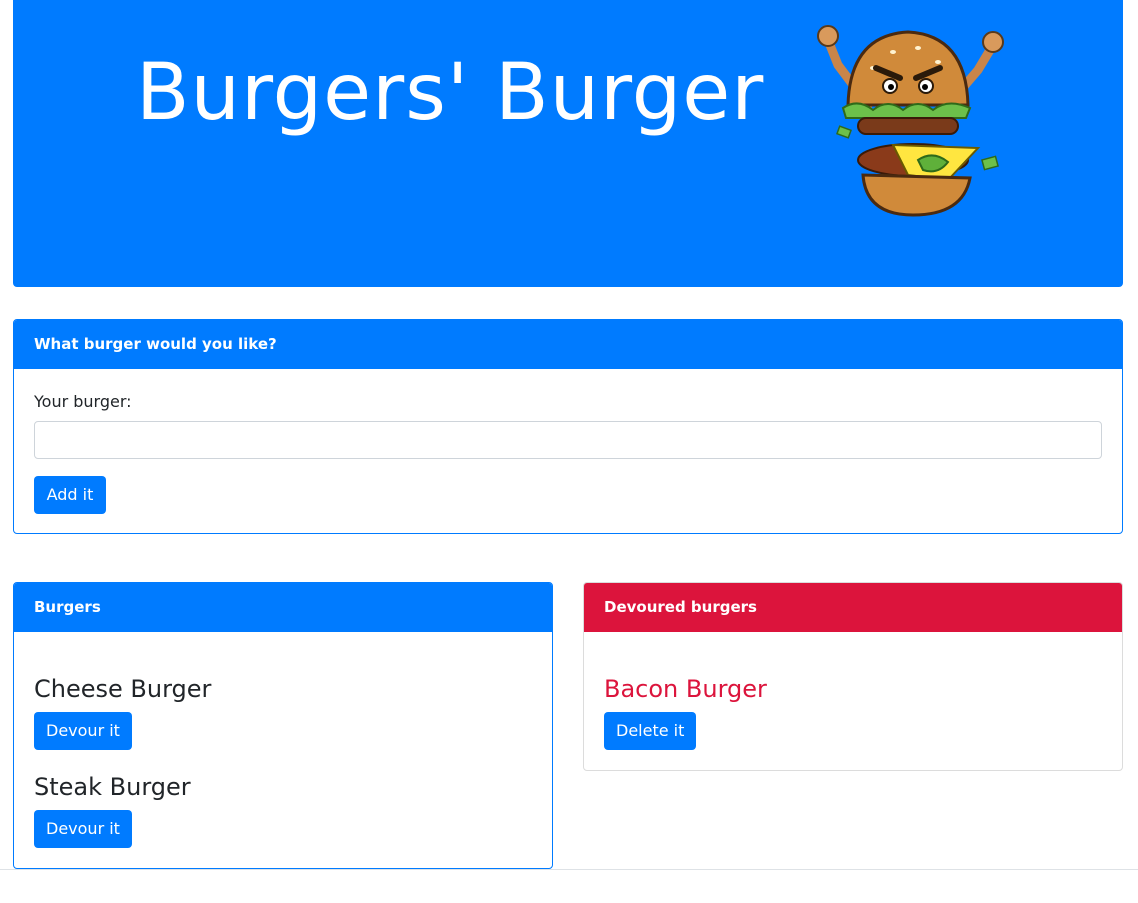 This screenshot has height=903, width=1138. Describe the element at coordinates (450, 93) in the screenshot. I see `site-title: Burgers' Burger` at that location.